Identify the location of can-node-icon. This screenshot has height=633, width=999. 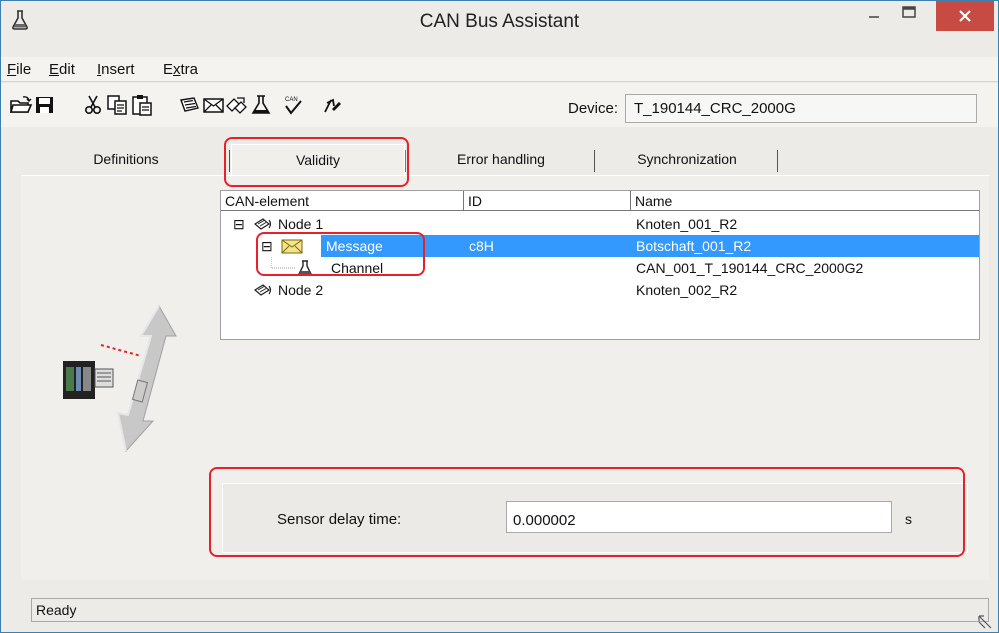
(190, 105).